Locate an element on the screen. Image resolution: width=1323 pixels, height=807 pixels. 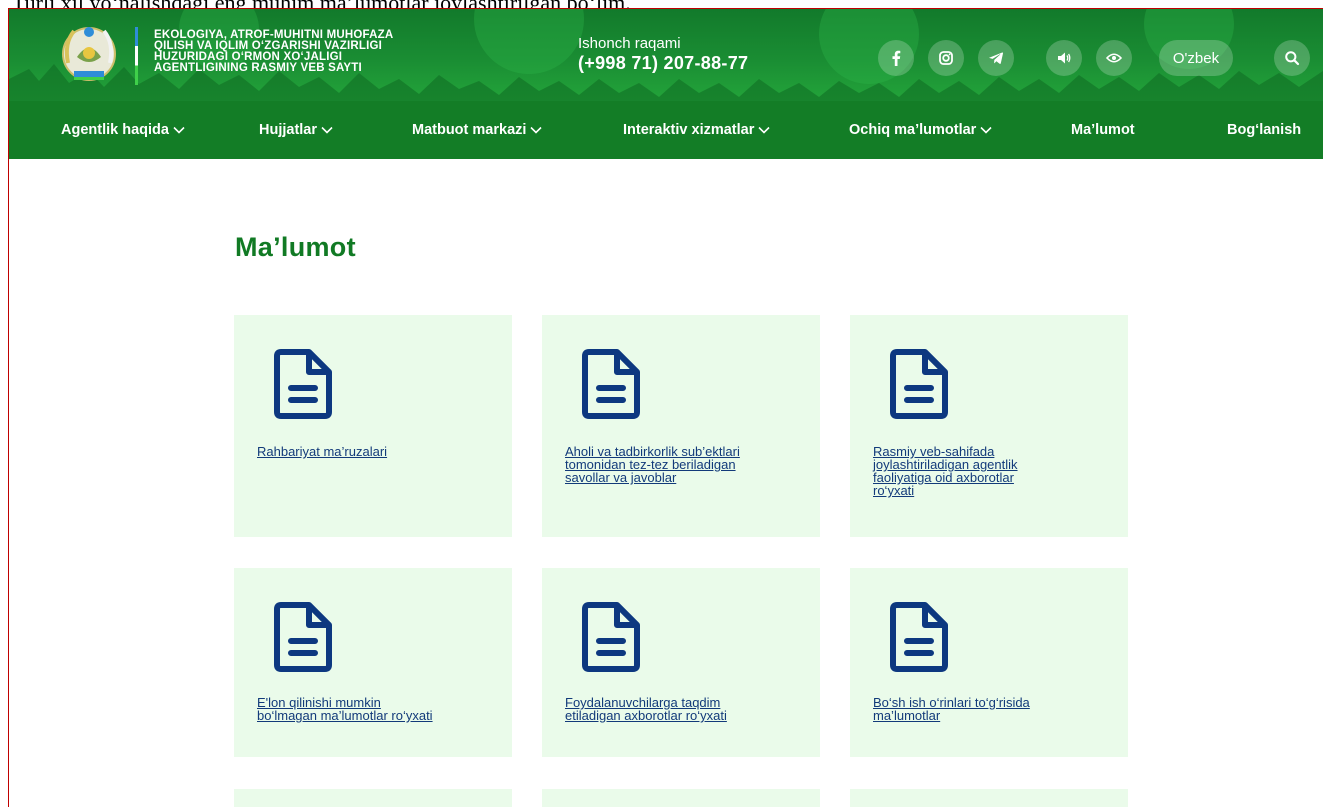
agency-name-line: AGENTLIGINING RASMIY VEB SAYTI is located at coordinates (258, 68).